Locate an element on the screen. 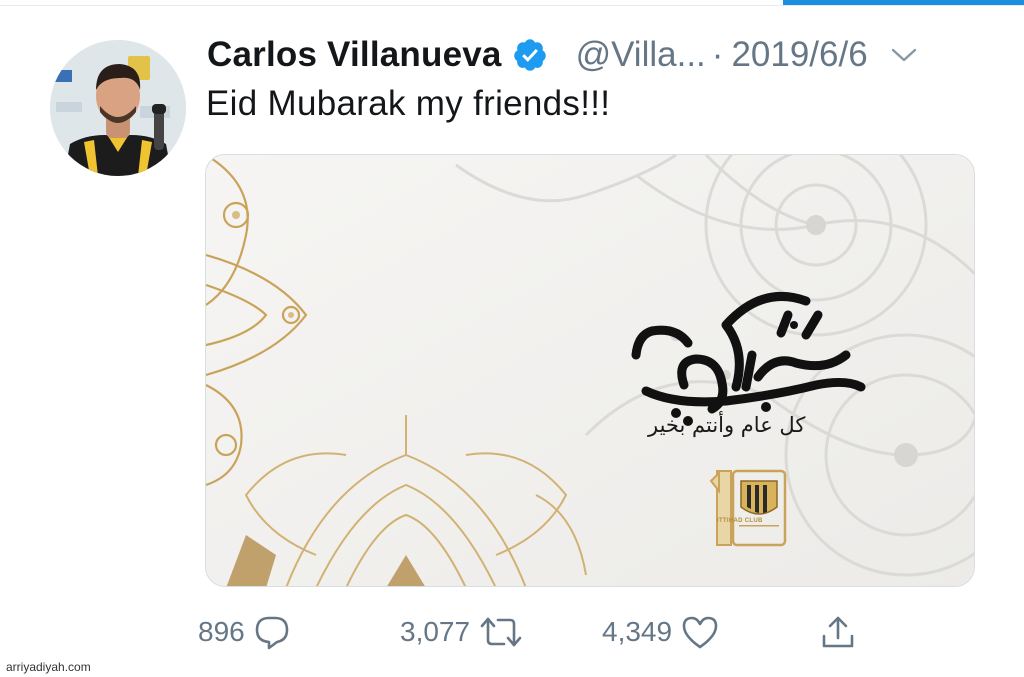  tweet-actions: 896 3,077 4,349 is located at coordinates (512, 632).